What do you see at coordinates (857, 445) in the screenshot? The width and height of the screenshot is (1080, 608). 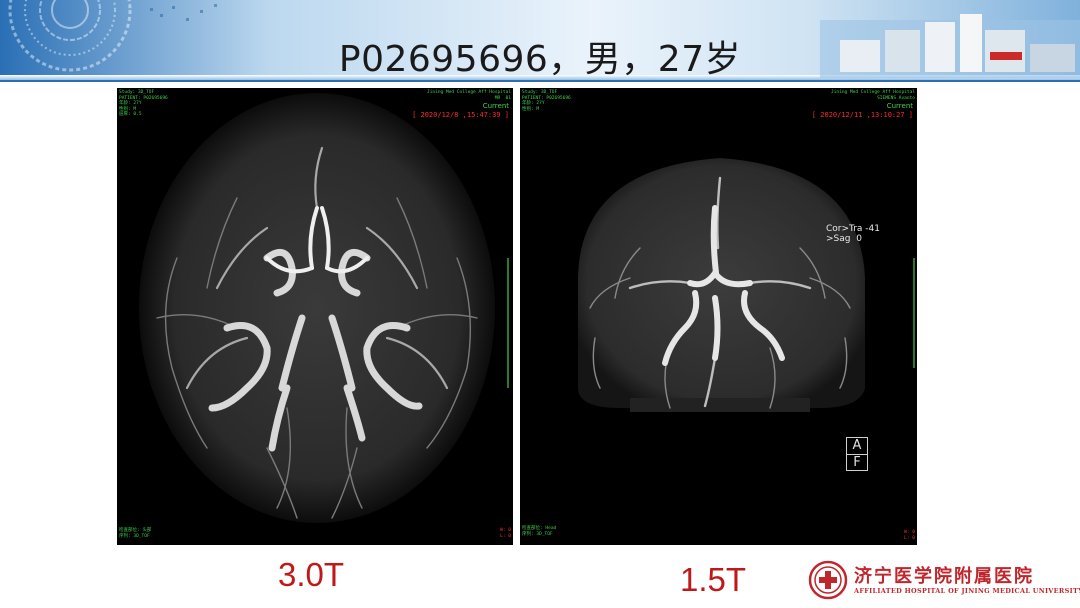 I see `orientation-box-top: A` at bounding box center [857, 445].